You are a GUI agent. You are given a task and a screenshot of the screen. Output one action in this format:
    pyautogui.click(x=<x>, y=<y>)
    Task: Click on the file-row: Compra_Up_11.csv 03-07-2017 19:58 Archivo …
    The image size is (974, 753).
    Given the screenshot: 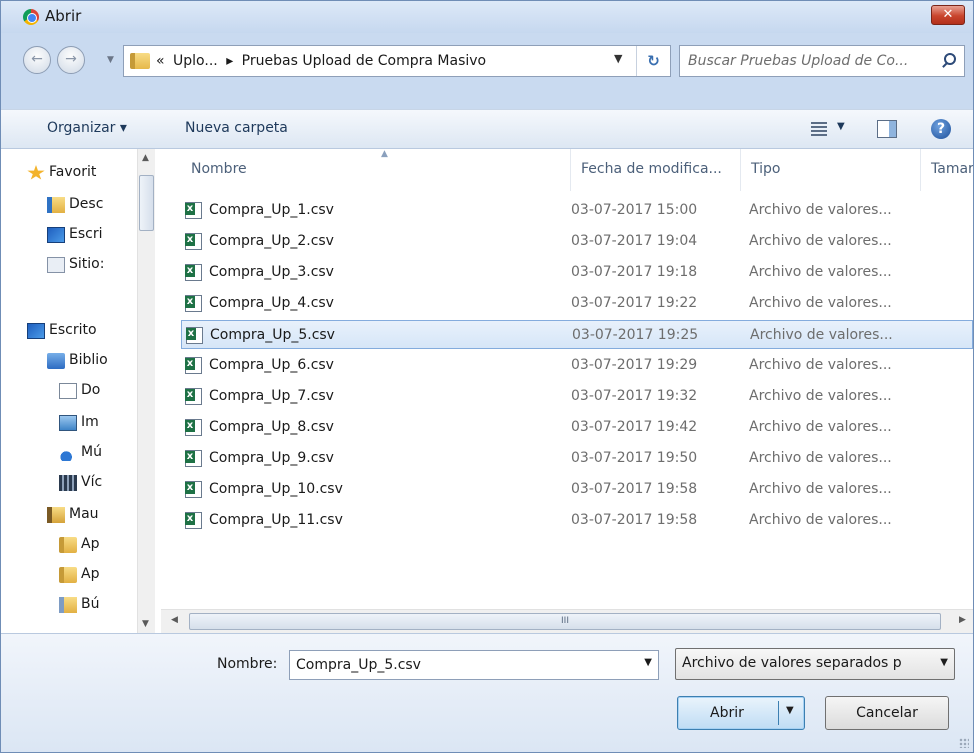 What is the action you would take?
    pyautogui.click(x=577, y=520)
    